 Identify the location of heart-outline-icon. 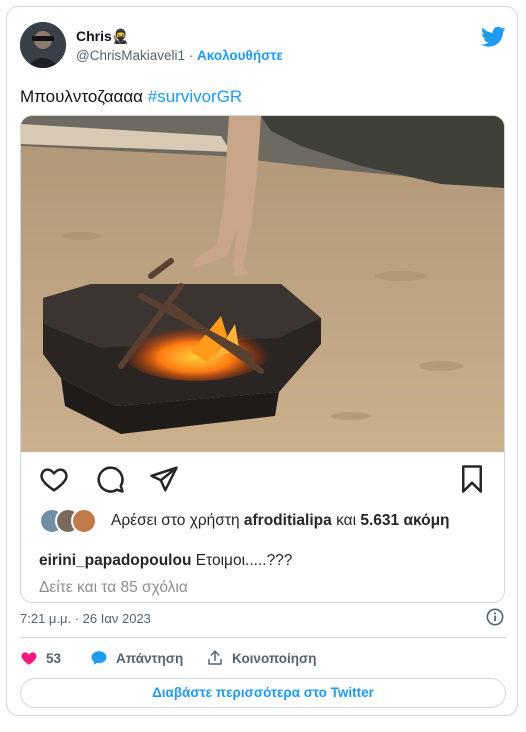
(54, 479).